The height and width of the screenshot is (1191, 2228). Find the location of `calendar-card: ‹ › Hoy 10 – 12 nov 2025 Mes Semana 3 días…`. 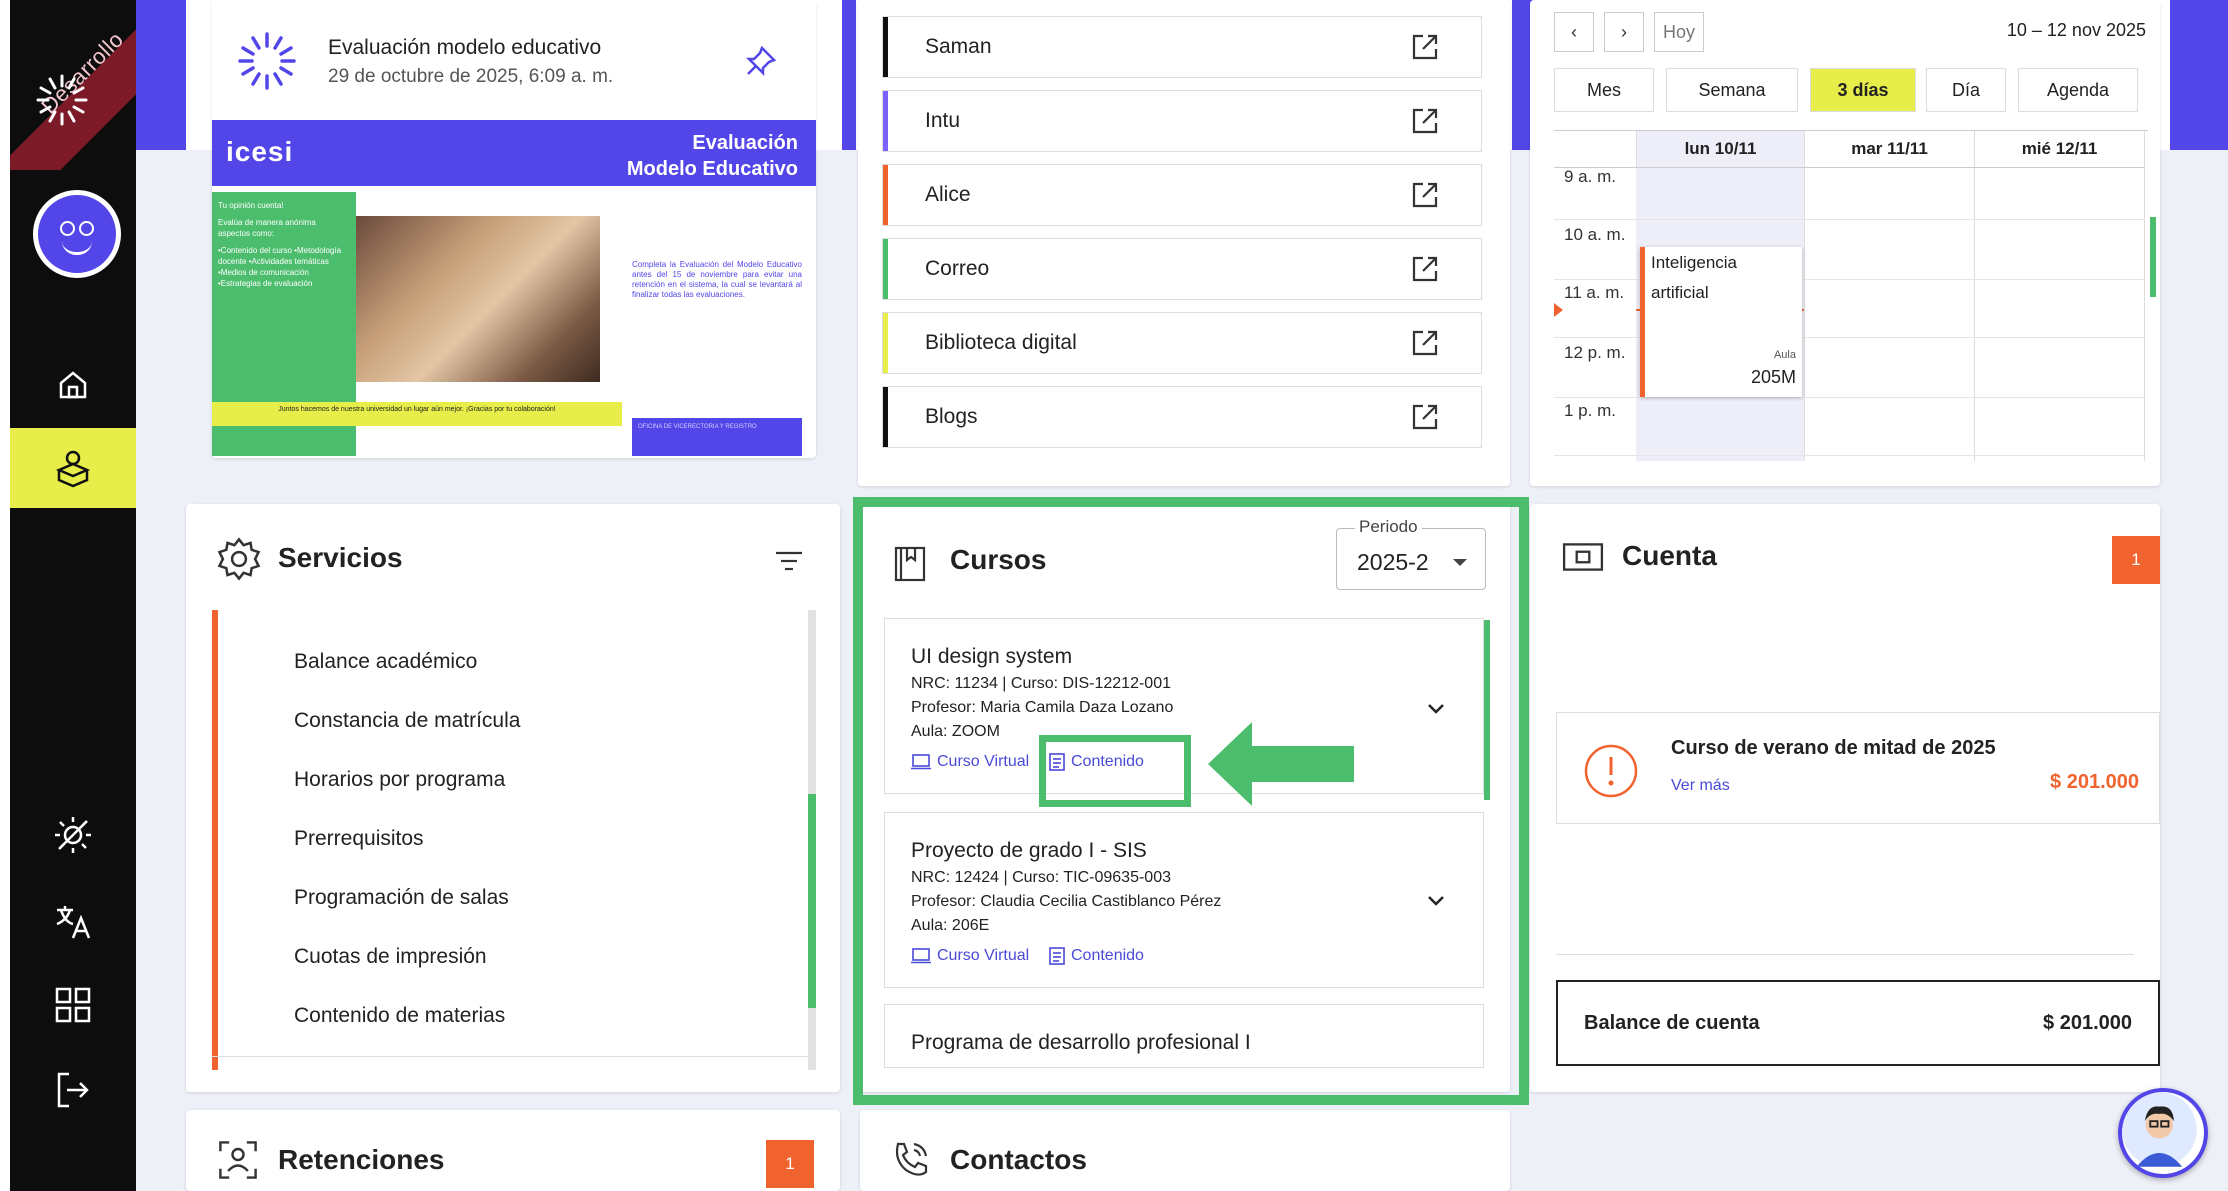

calendar-card: ‹ › Hoy 10 – 12 nov 2025 Mes Semana 3 días… is located at coordinates (1845, 243).